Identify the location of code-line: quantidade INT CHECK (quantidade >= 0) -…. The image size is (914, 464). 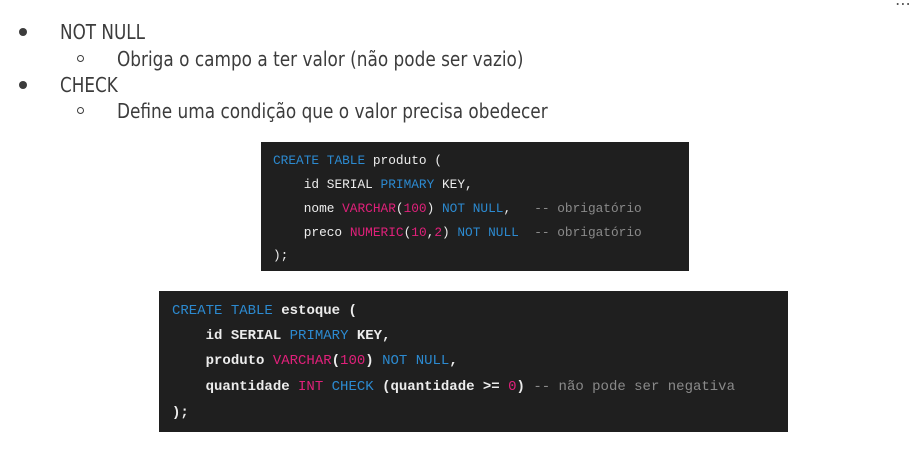
(470, 387).